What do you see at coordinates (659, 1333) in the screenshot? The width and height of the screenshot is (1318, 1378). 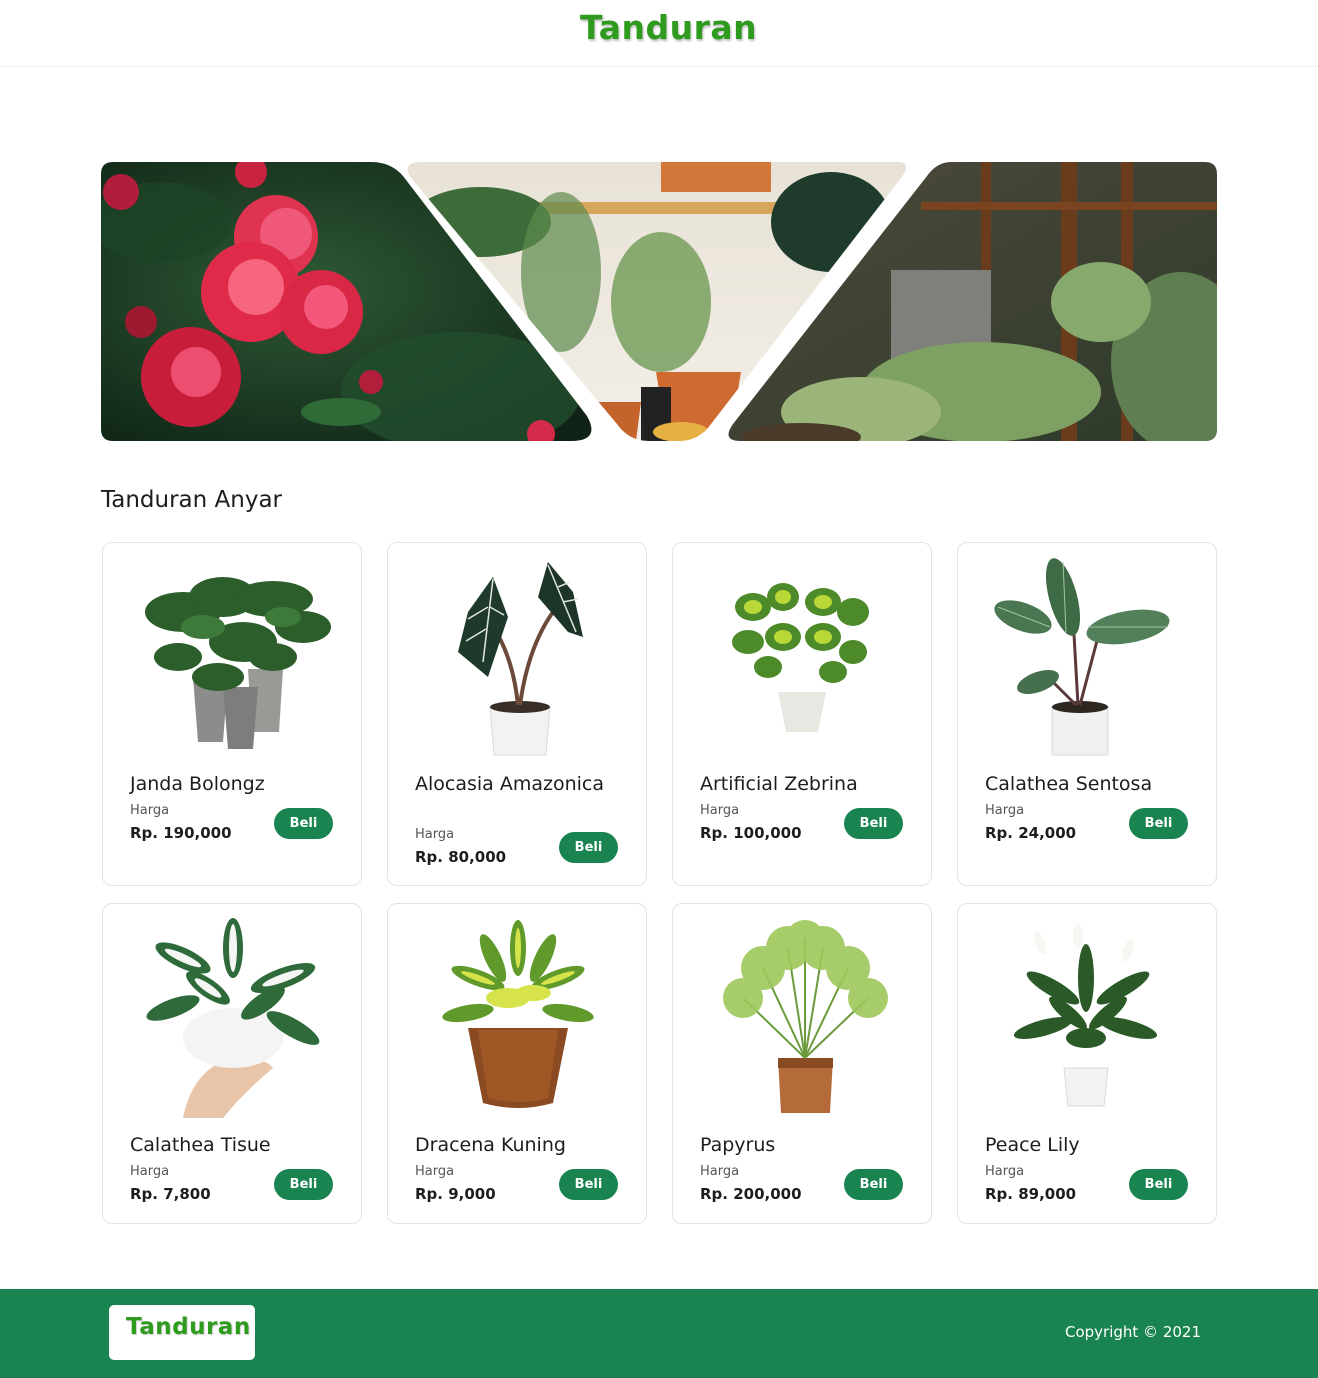 I see `site-footer: Tanduran Copyright © 2021` at bounding box center [659, 1333].